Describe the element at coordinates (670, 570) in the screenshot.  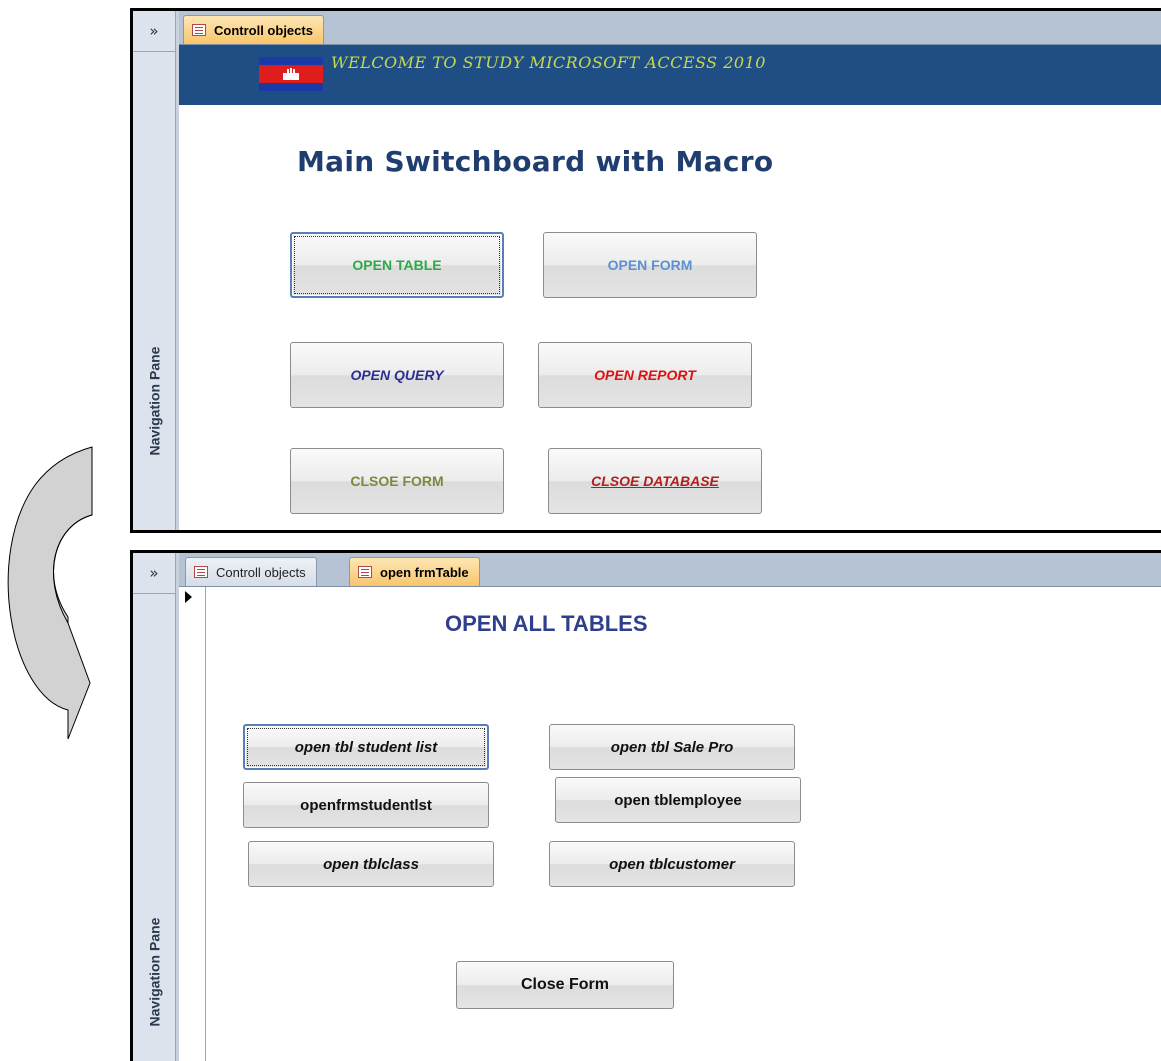
I see `document-tab-bar: Controll objects open frmTable` at that location.